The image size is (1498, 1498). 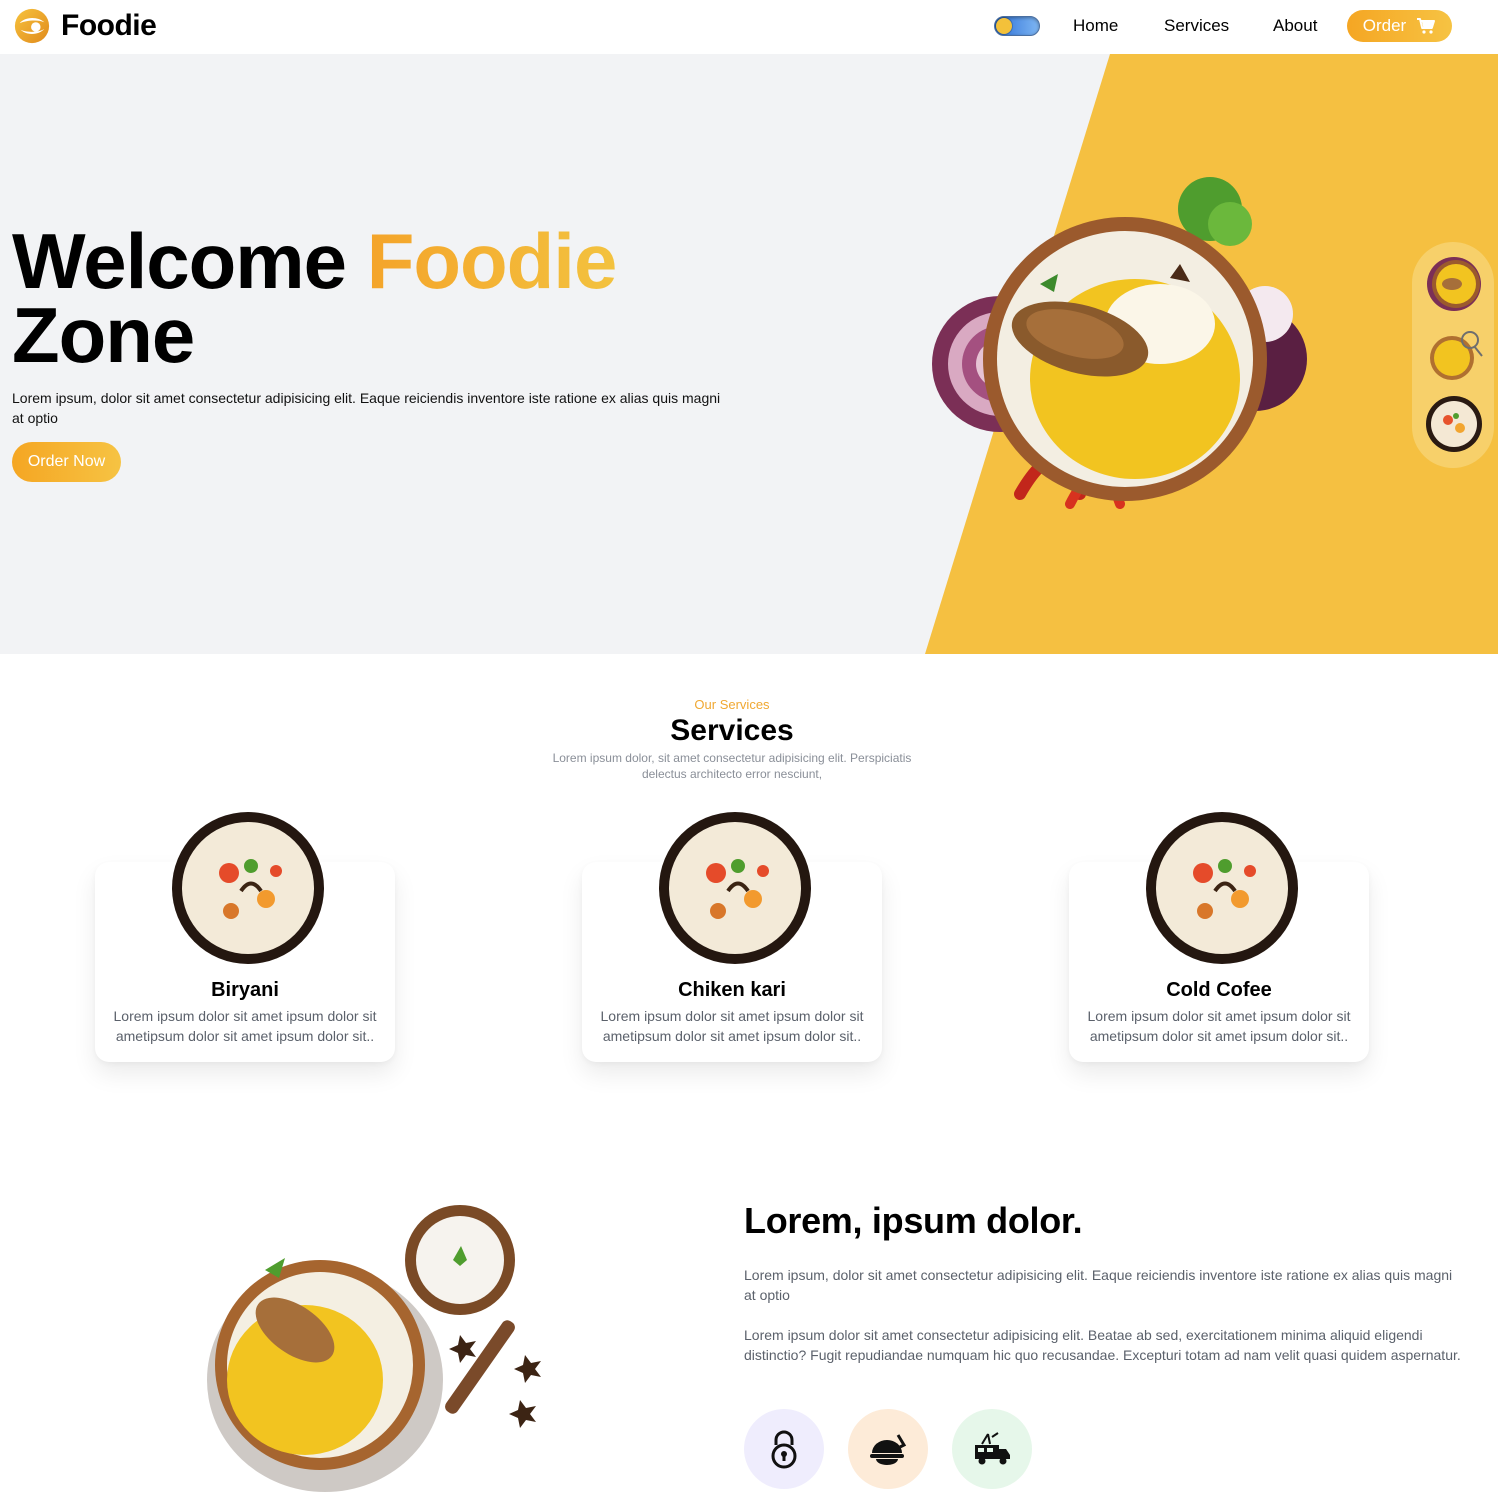 What do you see at coordinates (913, 1220) in the screenshot?
I see `about-title: Lorem, ipsum dolor.` at bounding box center [913, 1220].